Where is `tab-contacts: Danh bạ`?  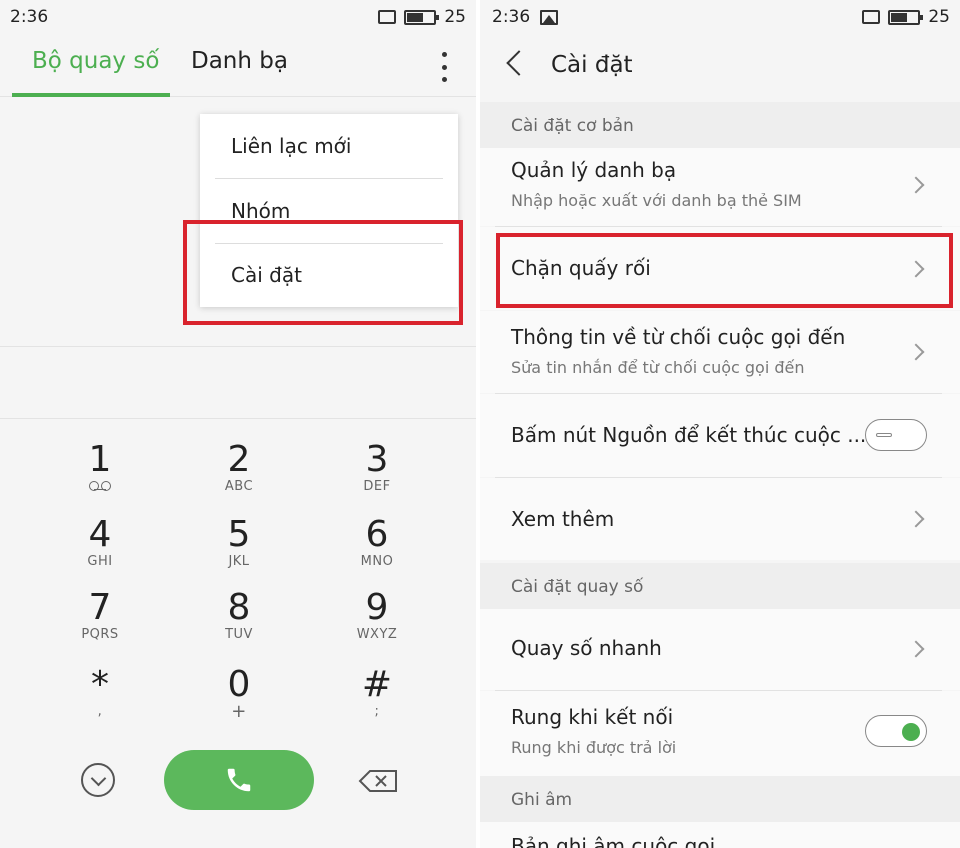 tab-contacts: Danh bạ is located at coordinates (239, 61).